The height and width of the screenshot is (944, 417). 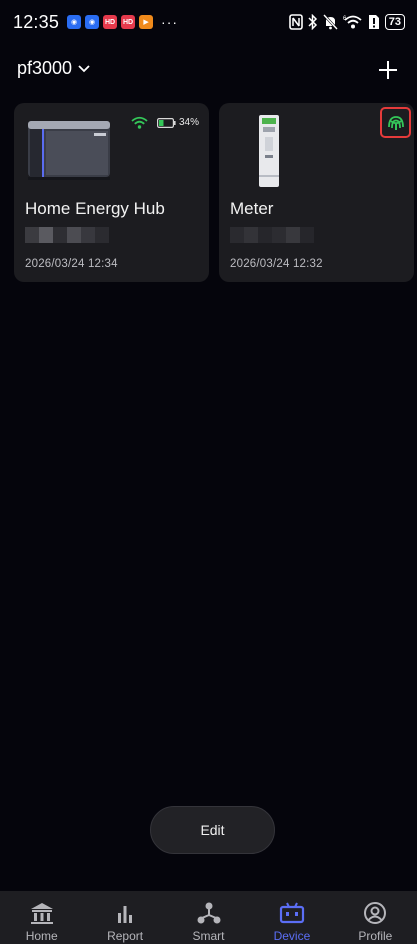 I want to click on device-icon, so click(x=292, y=913).